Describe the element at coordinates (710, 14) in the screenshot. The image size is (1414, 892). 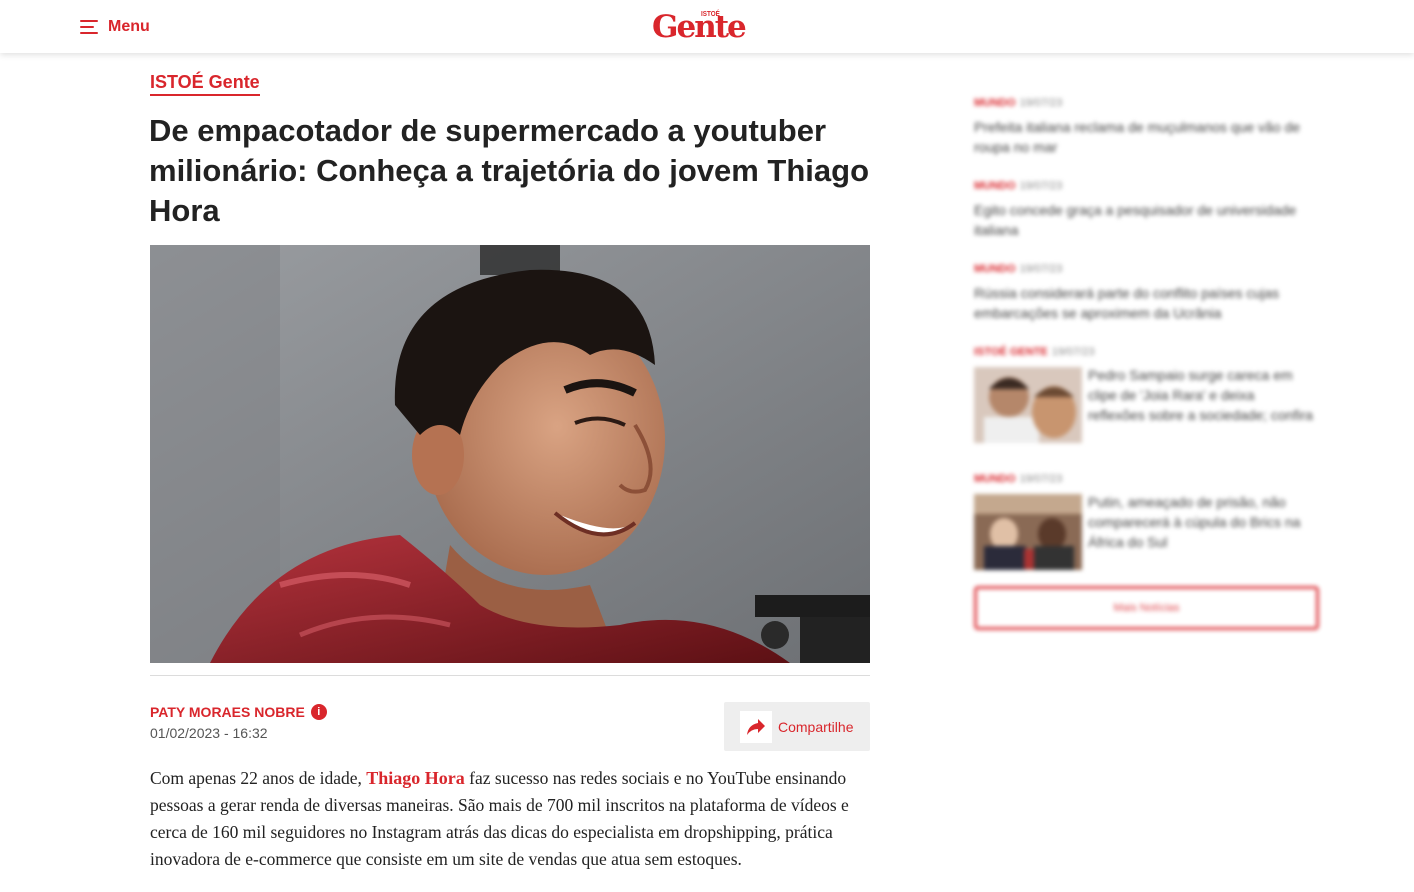
I see `logo-small-text: ISTOÉ` at that location.